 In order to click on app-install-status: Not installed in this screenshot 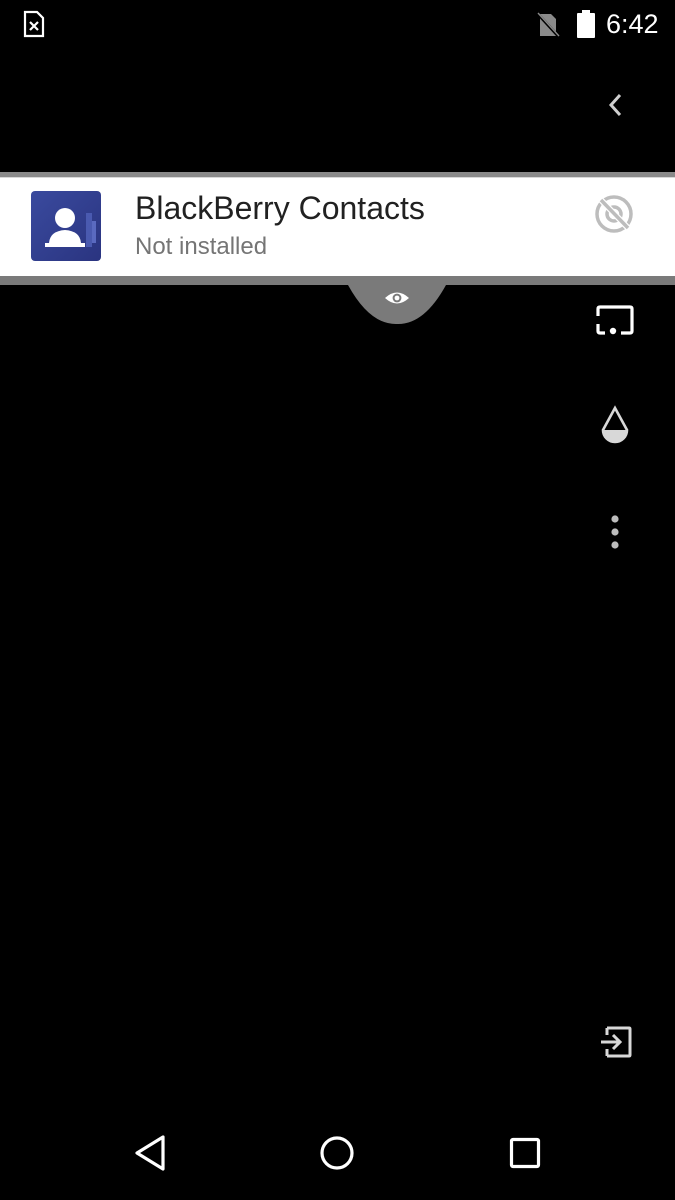, I will do `click(201, 246)`.